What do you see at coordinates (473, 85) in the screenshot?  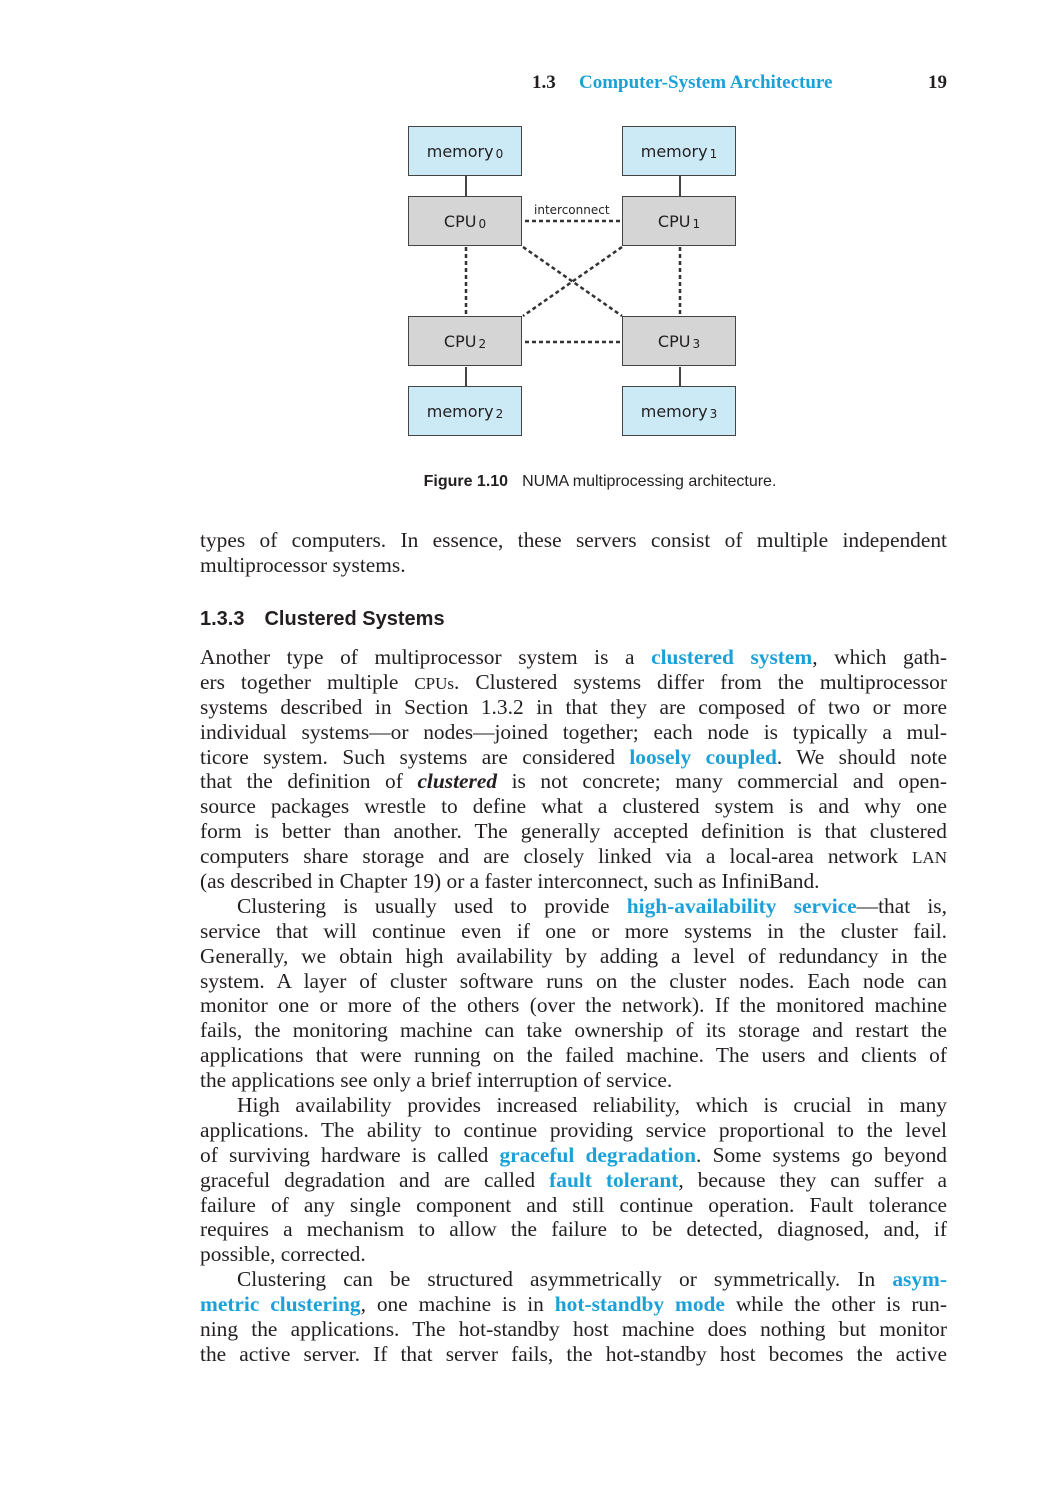 I see `running-head: 1.3 Computer-System Architecture 19` at bounding box center [473, 85].